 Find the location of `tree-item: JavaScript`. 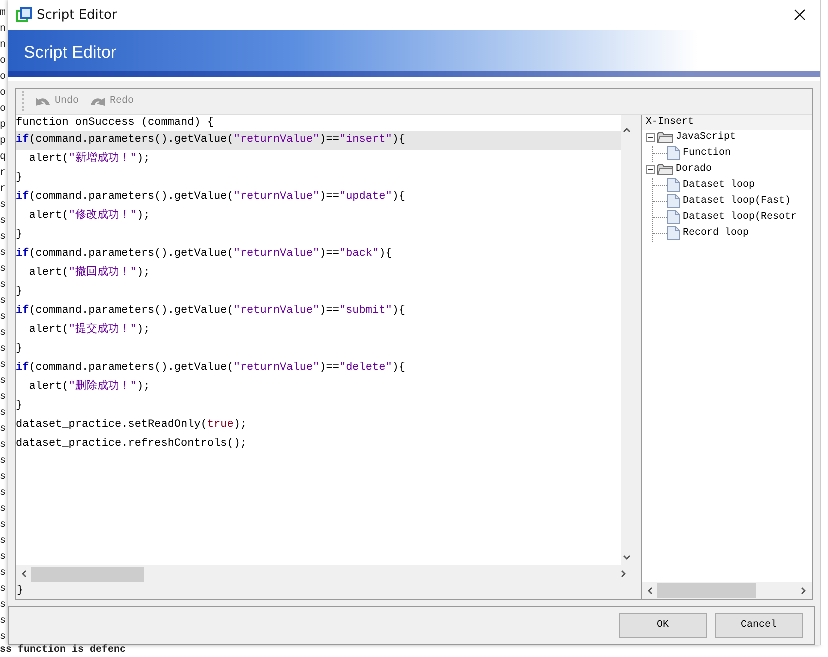

tree-item: JavaScript is located at coordinates (706, 138).